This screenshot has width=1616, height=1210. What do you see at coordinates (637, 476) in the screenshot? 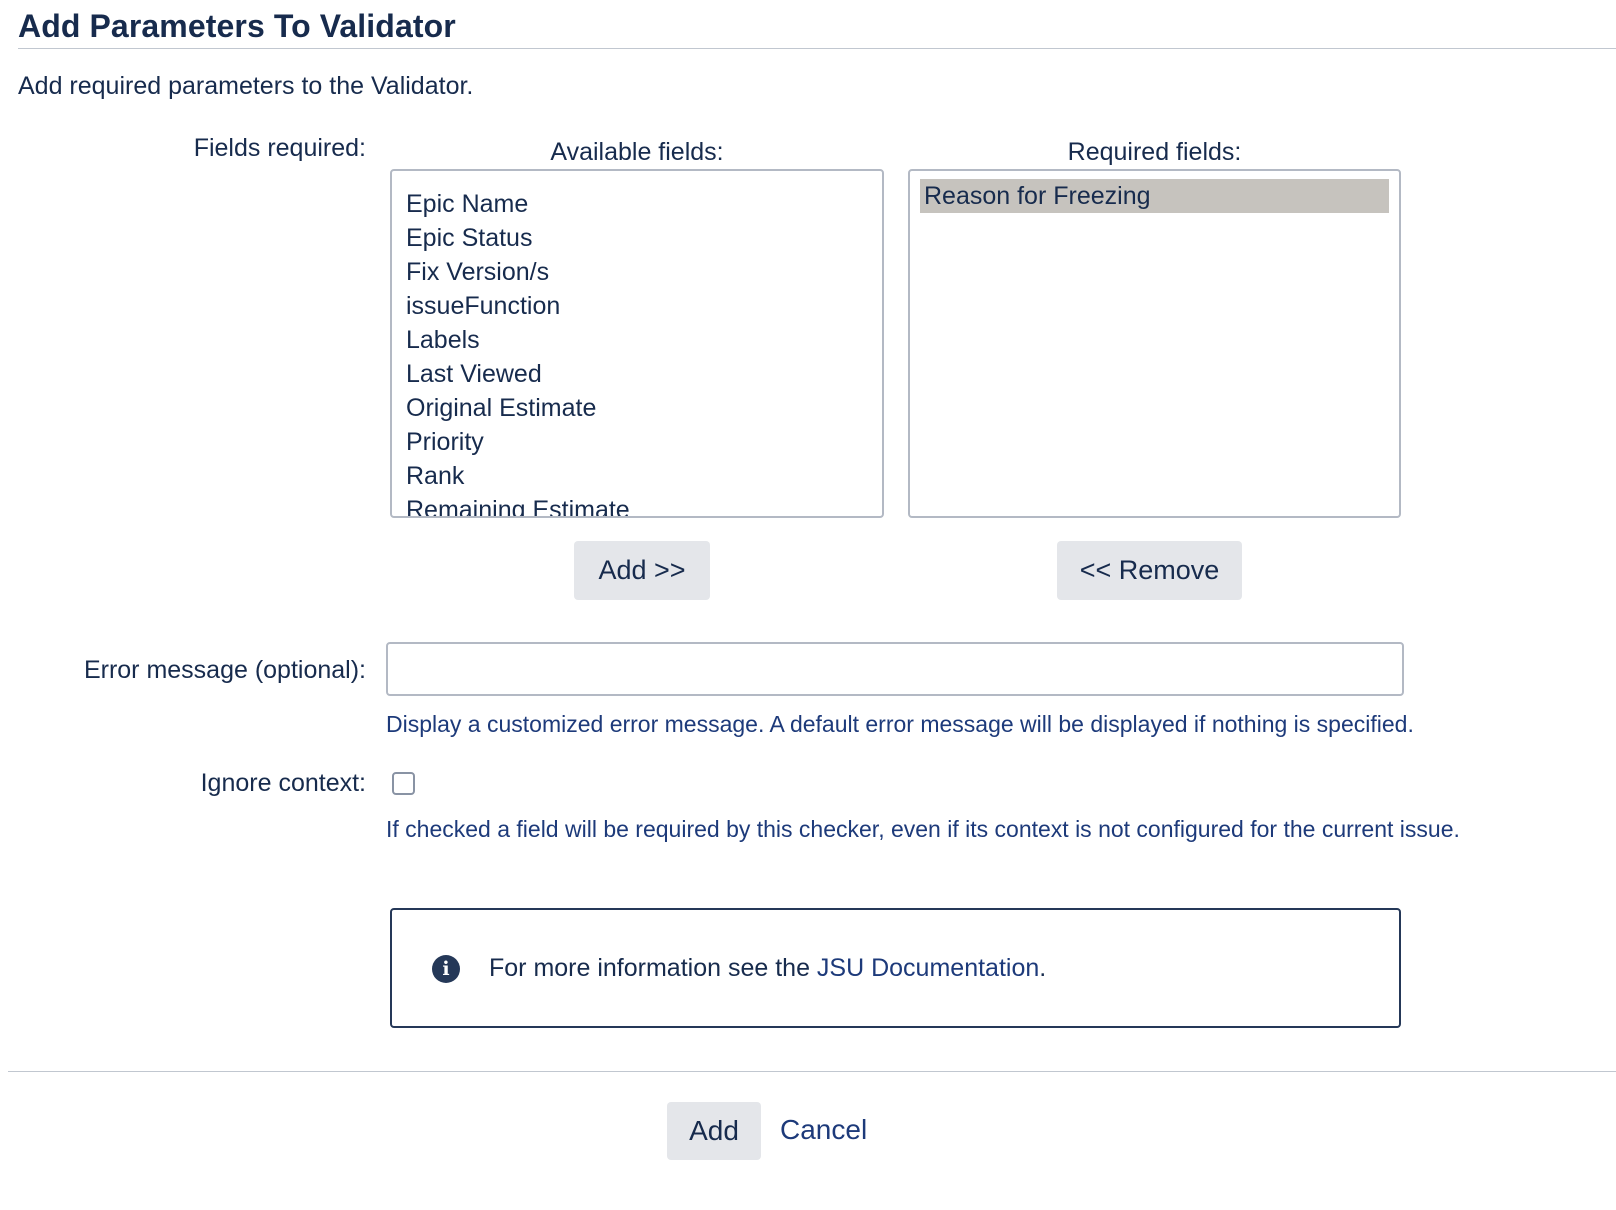
I see `available-field-option: Rank` at bounding box center [637, 476].